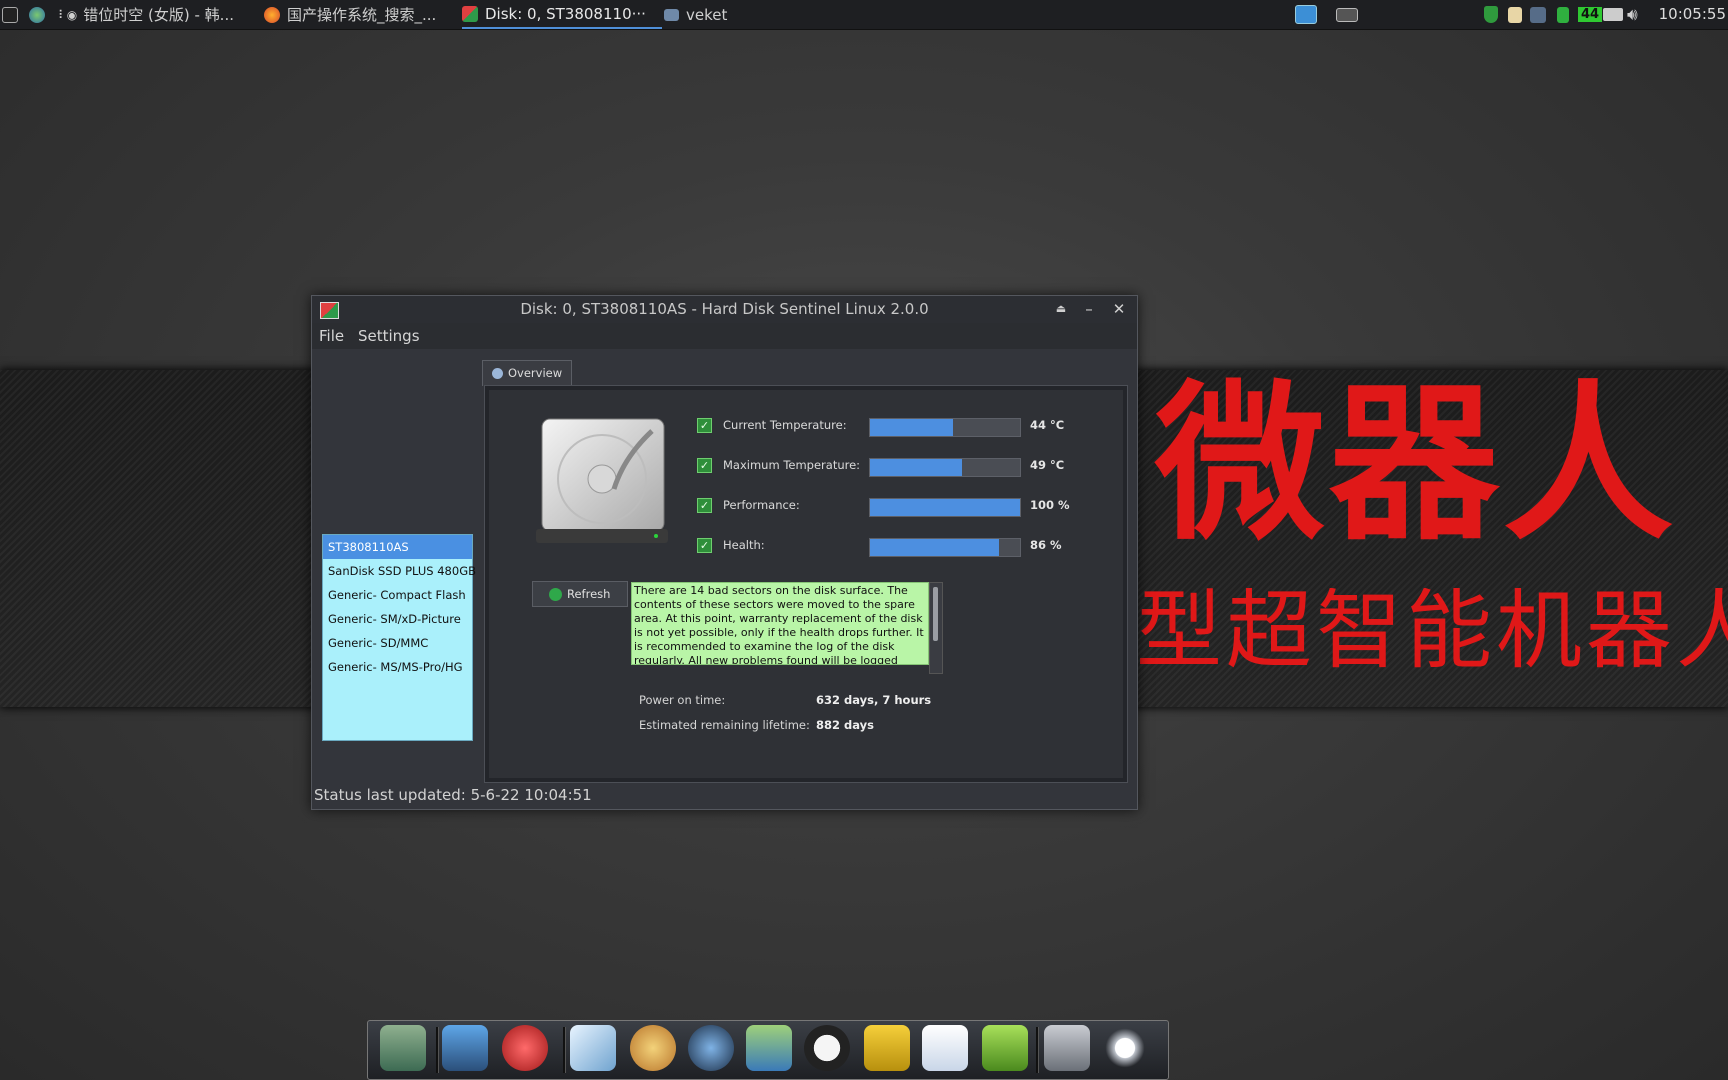 The height and width of the screenshot is (1080, 1728). What do you see at coordinates (453, 795) in the screenshot?
I see `status-bar: Status last updated: 5-6-22 10:04:51` at bounding box center [453, 795].